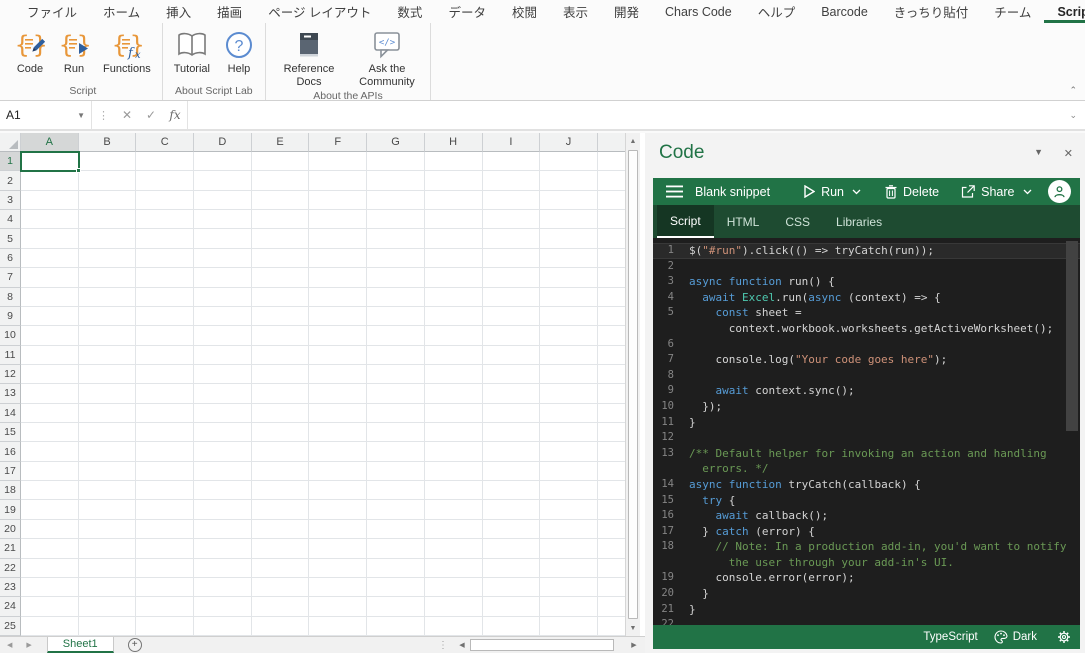  I want to click on sheet-nav-left-icon: ◀, so click(9, 645).